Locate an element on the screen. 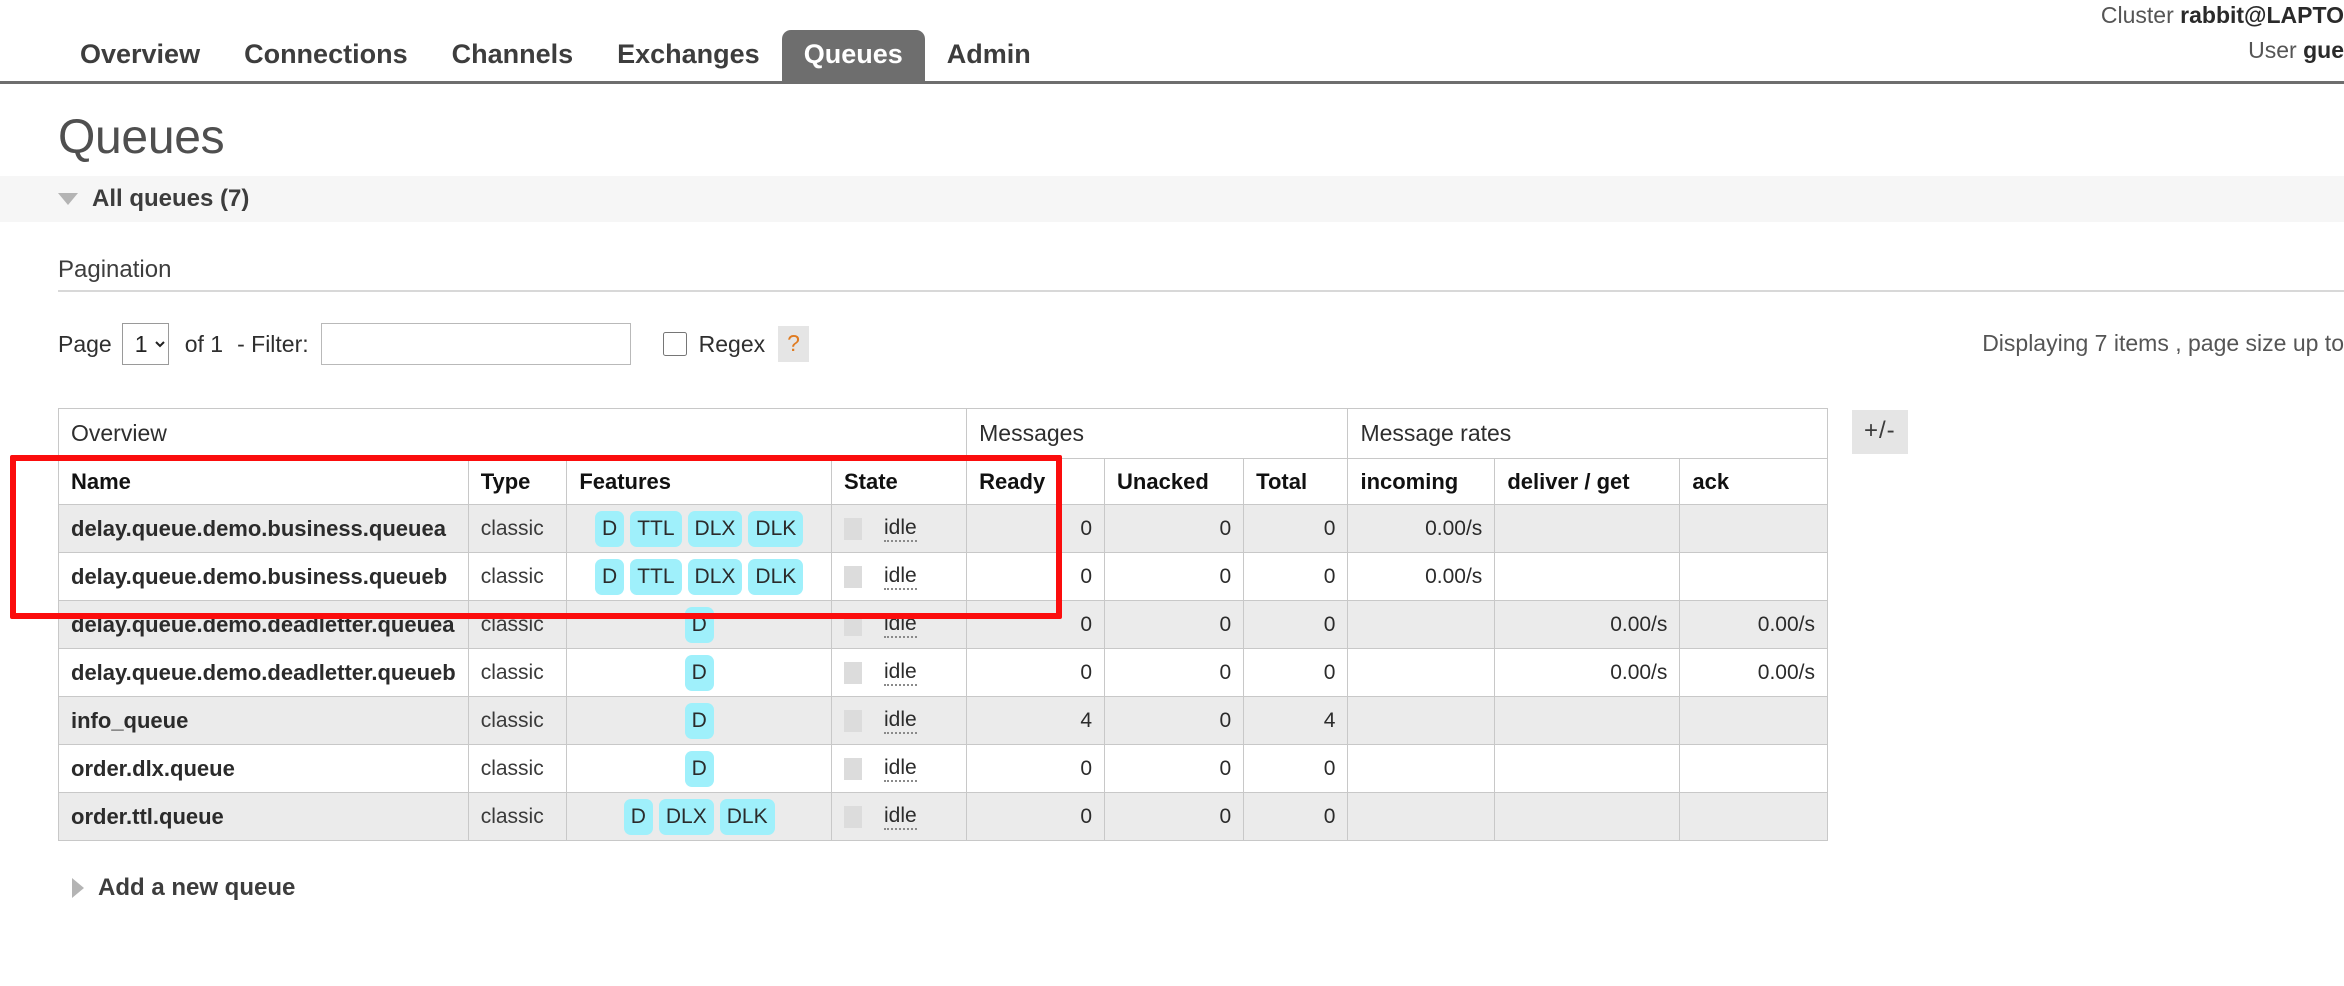 This screenshot has width=2344, height=986. queue-deliver-get-cell: 0.00/s is located at coordinates (1587, 672).